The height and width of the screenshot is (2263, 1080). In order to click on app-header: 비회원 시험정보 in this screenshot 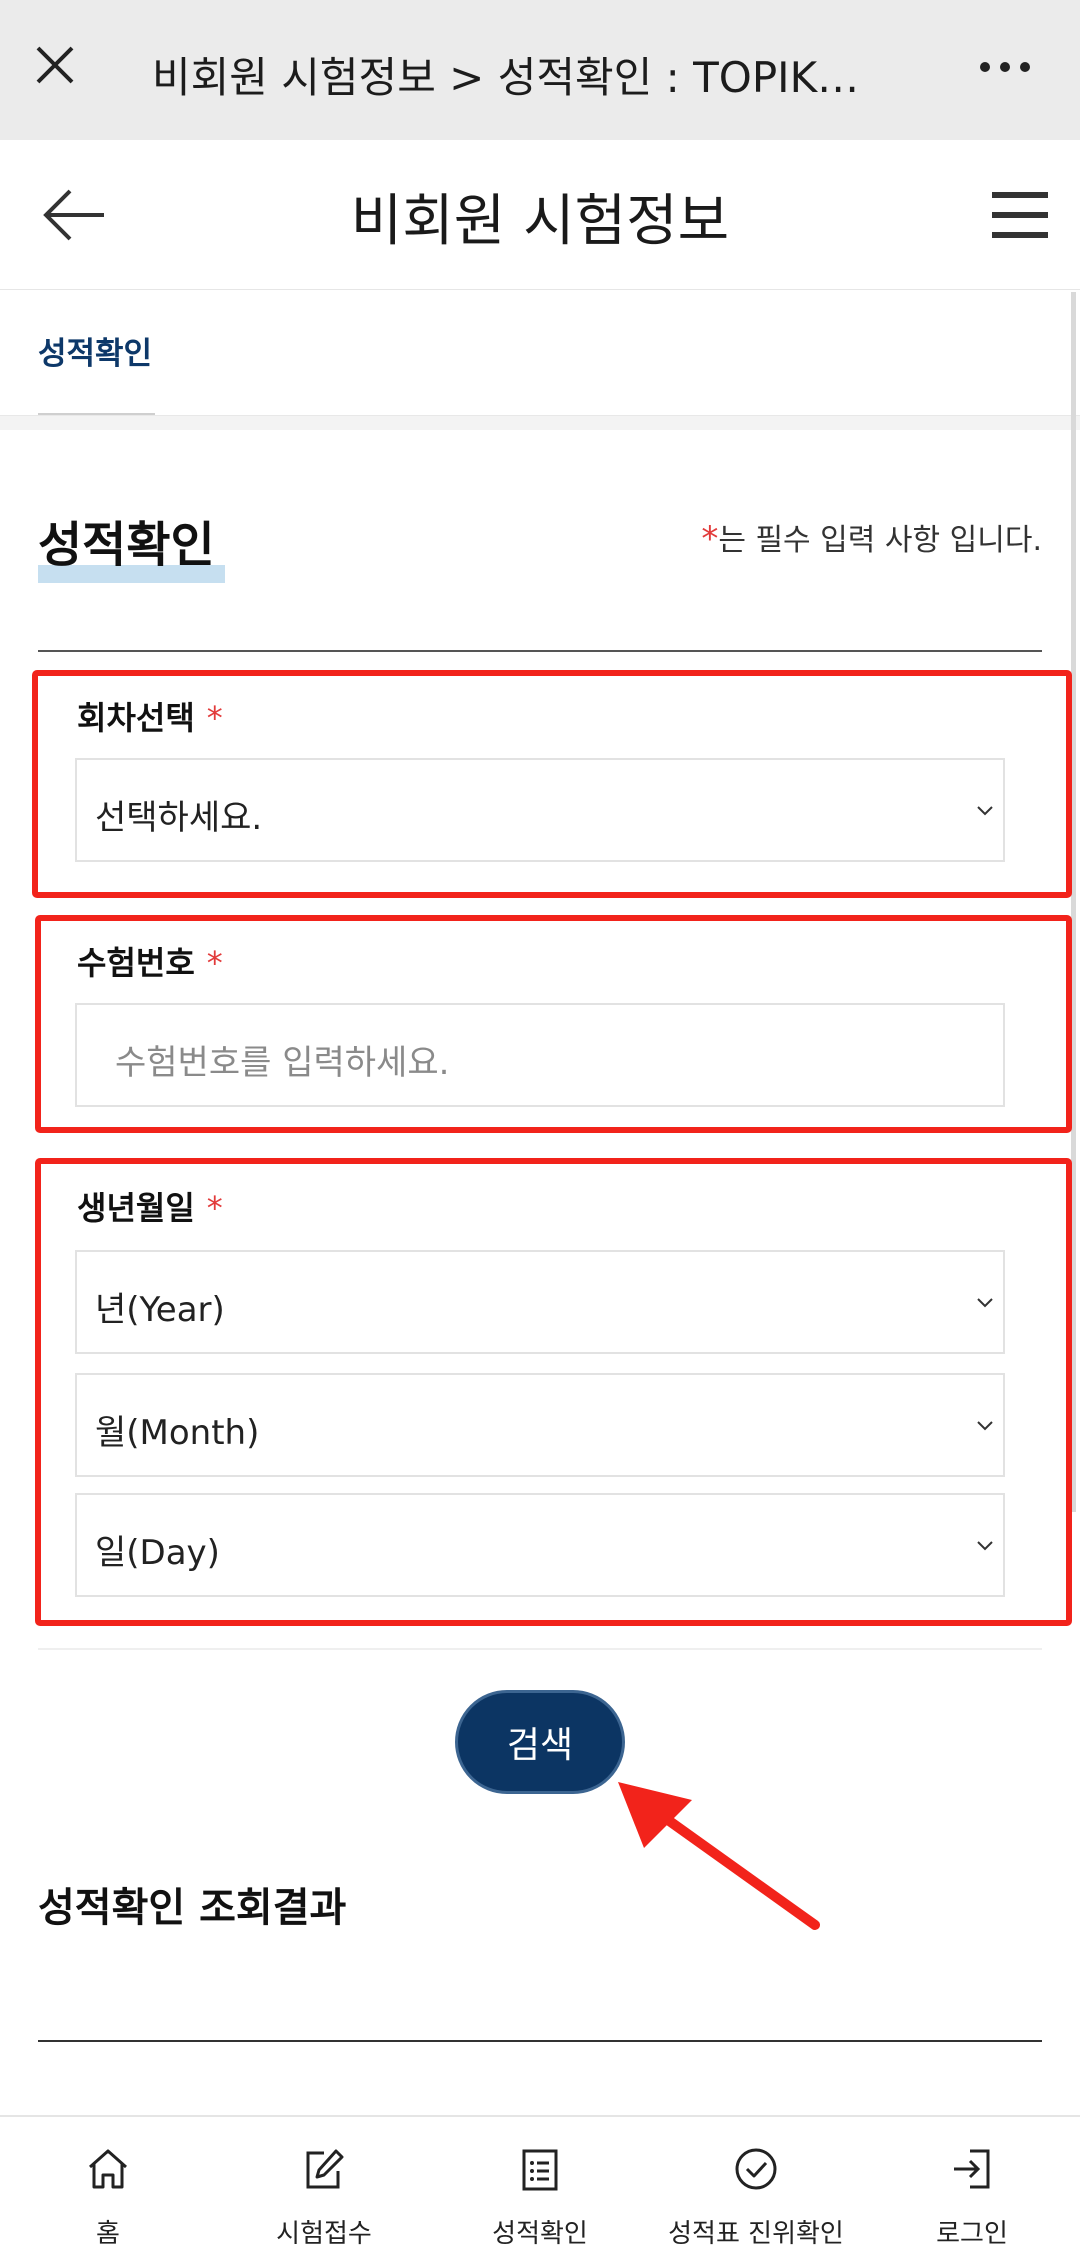, I will do `click(540, 215)`.